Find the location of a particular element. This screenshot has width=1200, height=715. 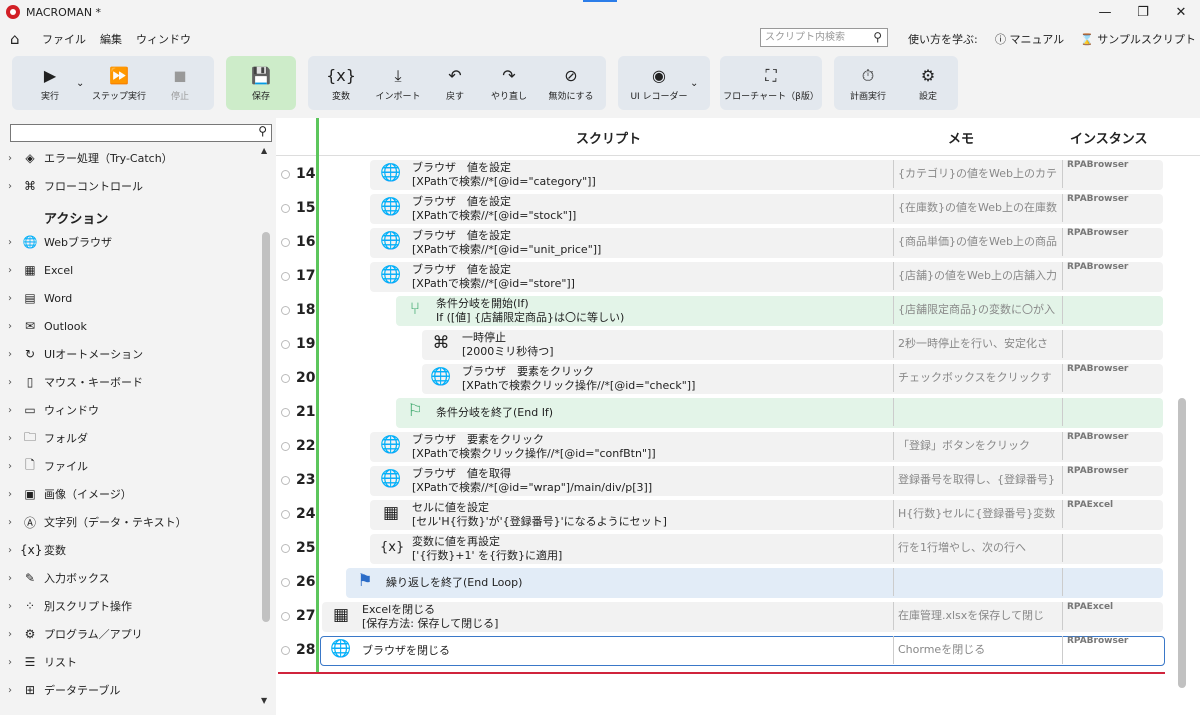

step-run-button: ⏩ ステップ実行 is located at coordinates (119, 83).